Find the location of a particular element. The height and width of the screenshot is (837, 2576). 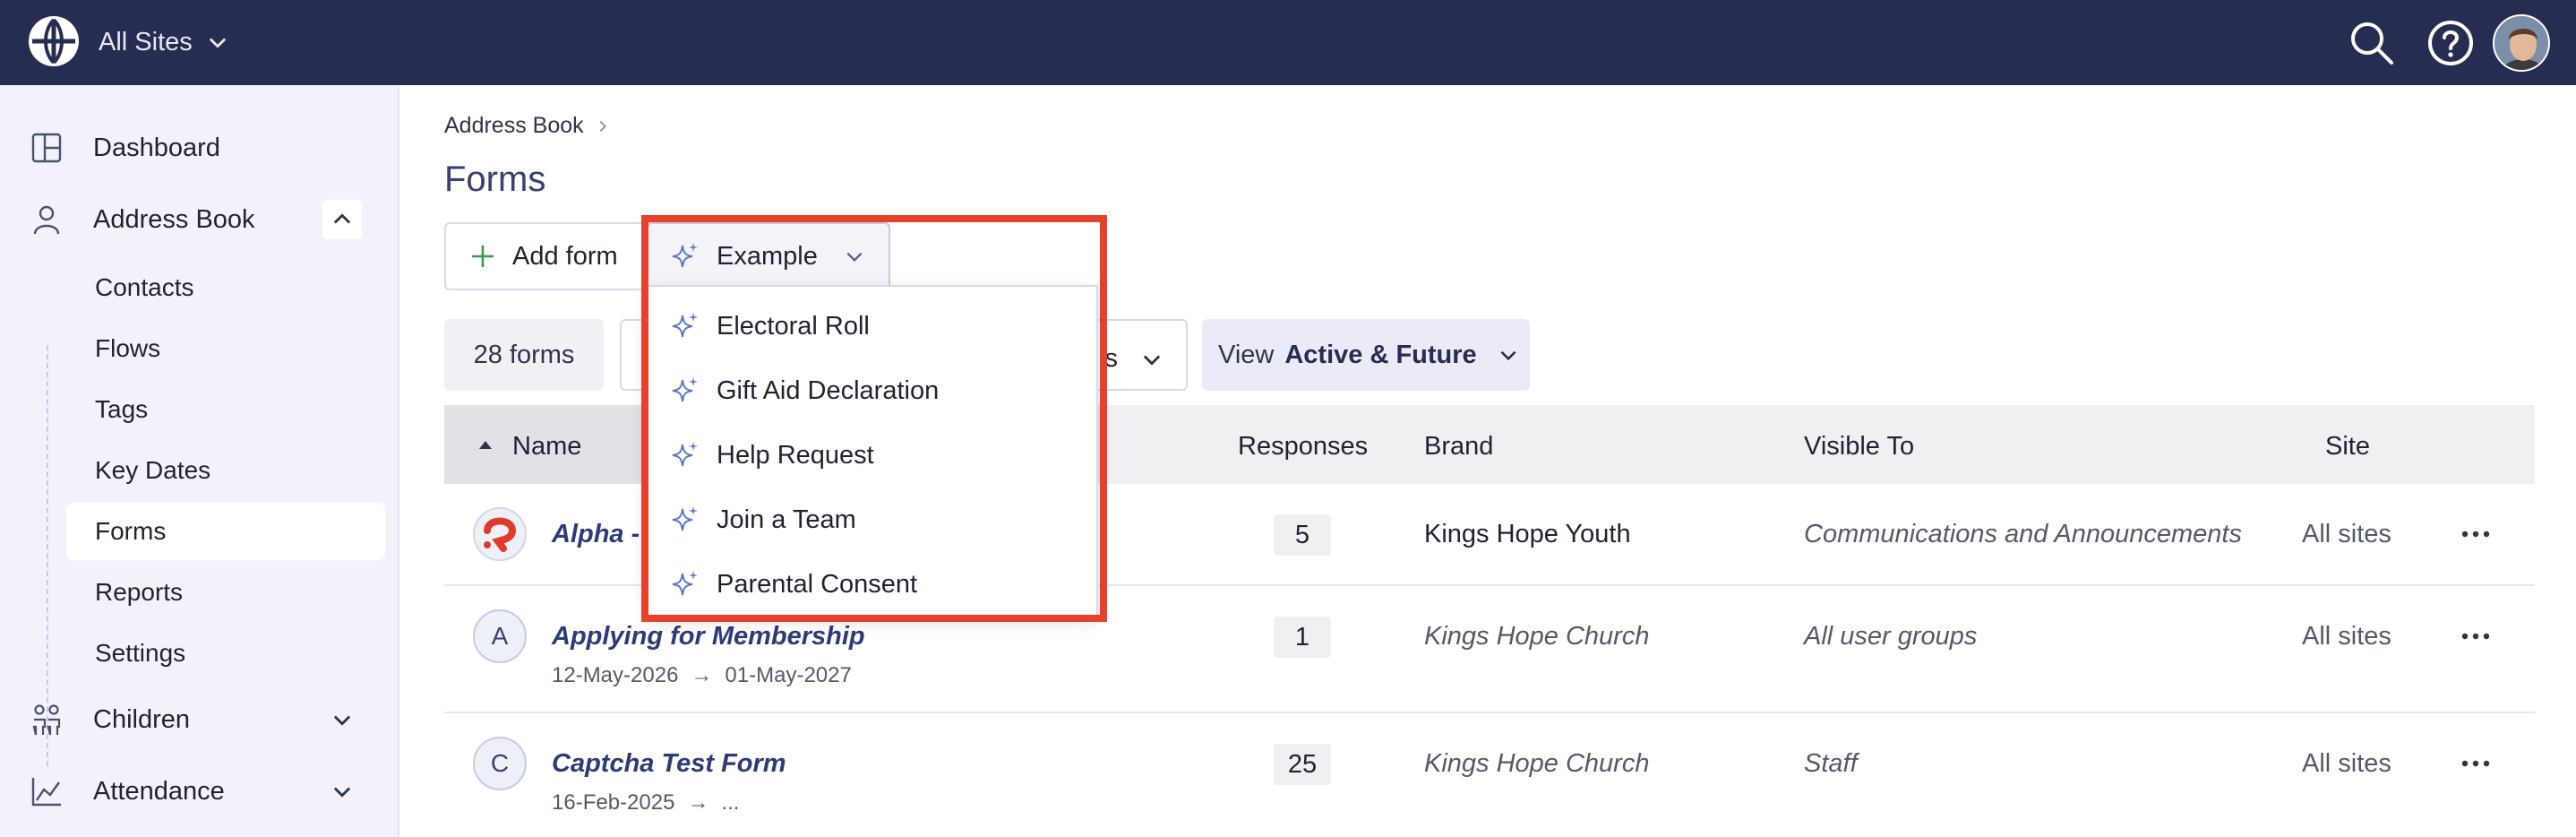

menu-item-label: Gift Aid Declaration is located at coordinates (828, 390).